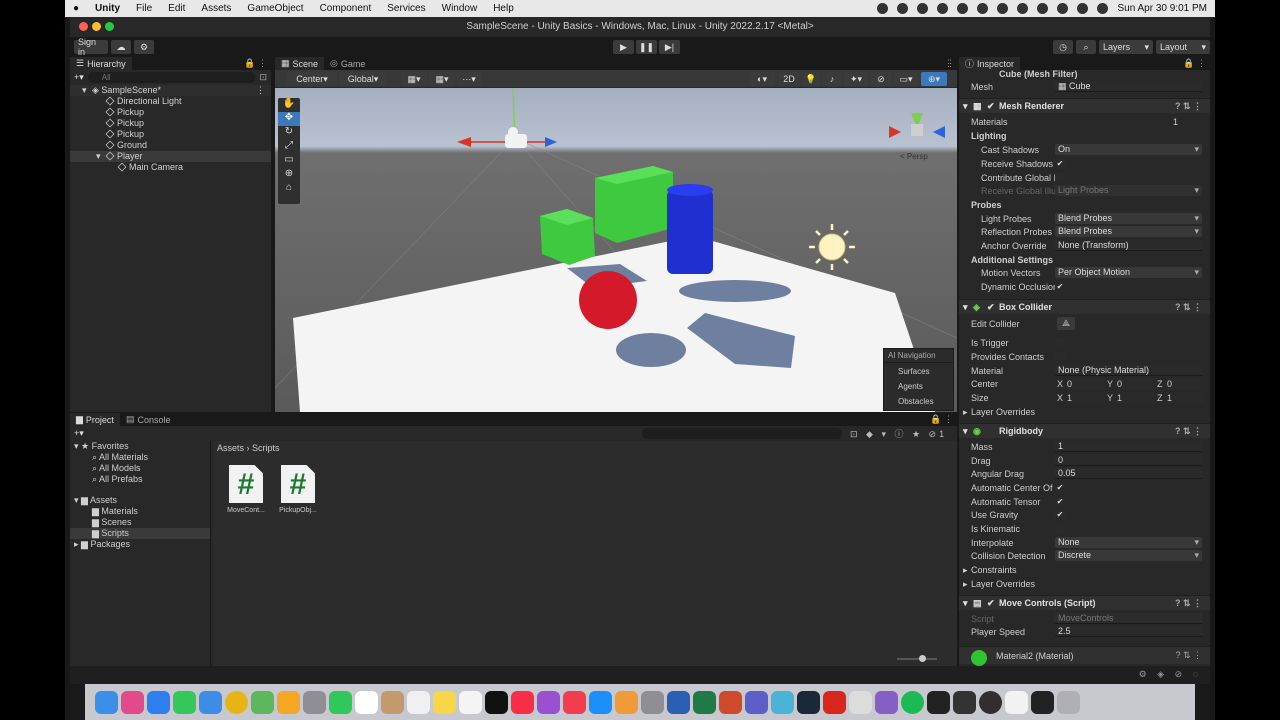 This screenshot has height=720, width=1280. I want to click on notes-icon, so click(444, 702).